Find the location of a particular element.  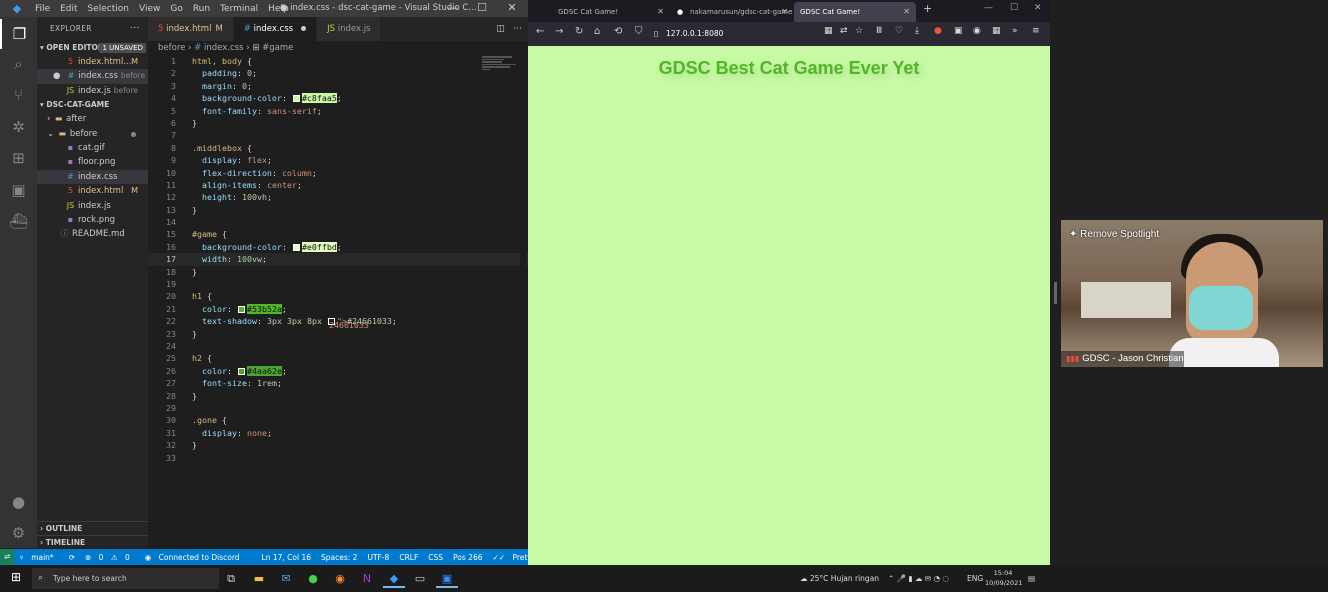

terminal-icon: ▭ is located at coordinates (420, 578).